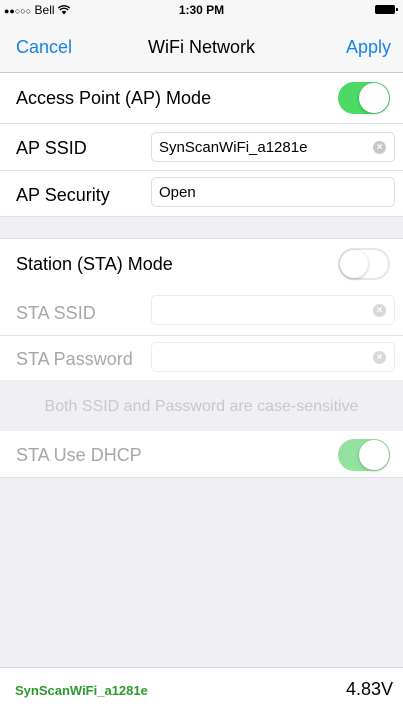  What do you see at coordinates (79, 455) in the screenshot?
I see `sta-dhcp-label: STA Use DHCP` at bounding box center [79, 455].